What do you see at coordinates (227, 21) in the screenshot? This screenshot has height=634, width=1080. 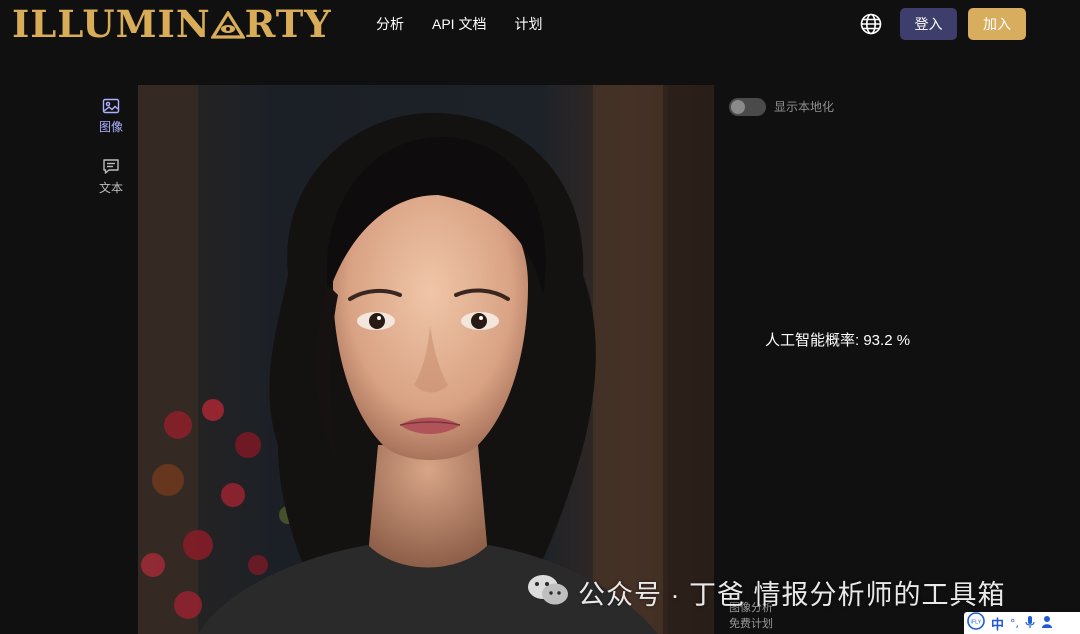 I see `eye-pyramid-icon` at bounding box center [227, 21].